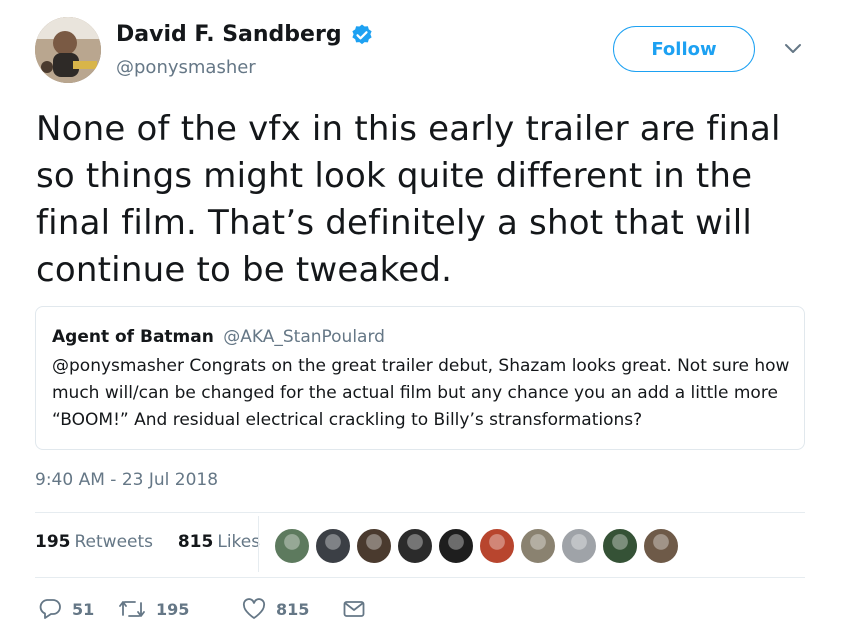 This screenshot has width=842, height=638. Describe the element at coordinates (218, 337) in the screenshot. I see `quoted-tweet-header: Agent of Batman @AKA_StanPoulard` at that location.